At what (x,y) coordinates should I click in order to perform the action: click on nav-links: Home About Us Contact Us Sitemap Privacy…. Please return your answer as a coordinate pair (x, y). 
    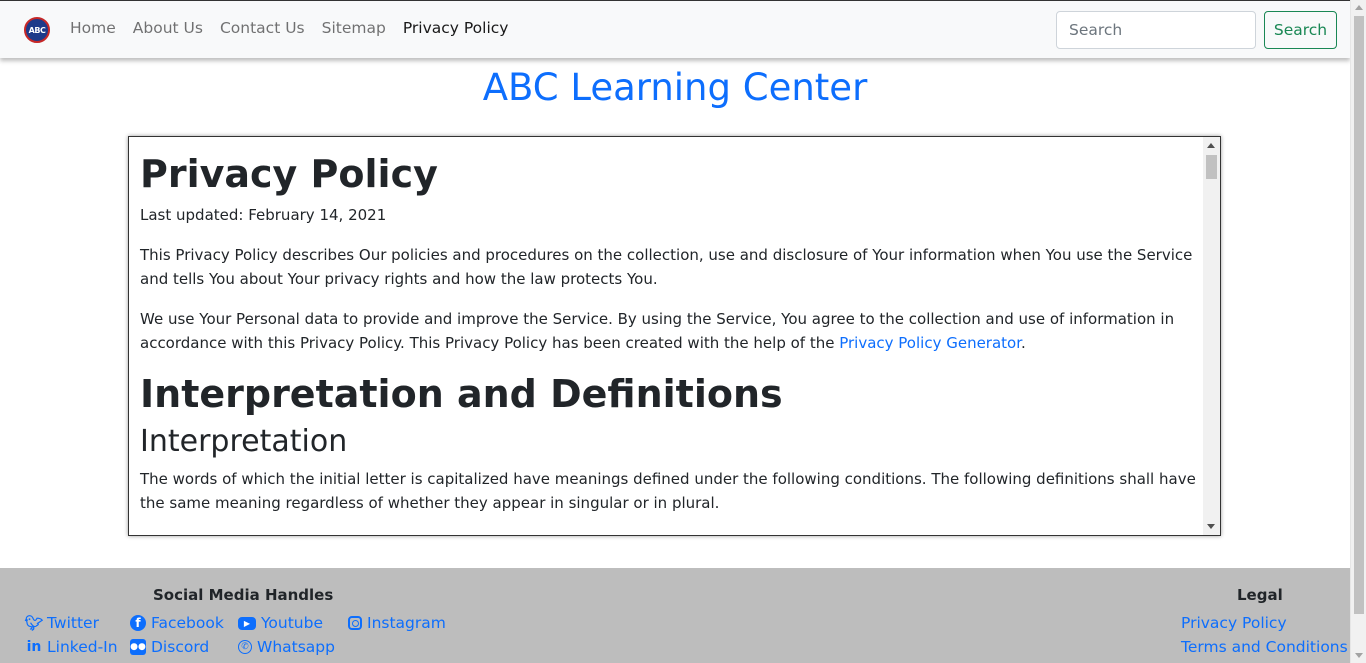
    Looking at the image, I should click on (297, 28).